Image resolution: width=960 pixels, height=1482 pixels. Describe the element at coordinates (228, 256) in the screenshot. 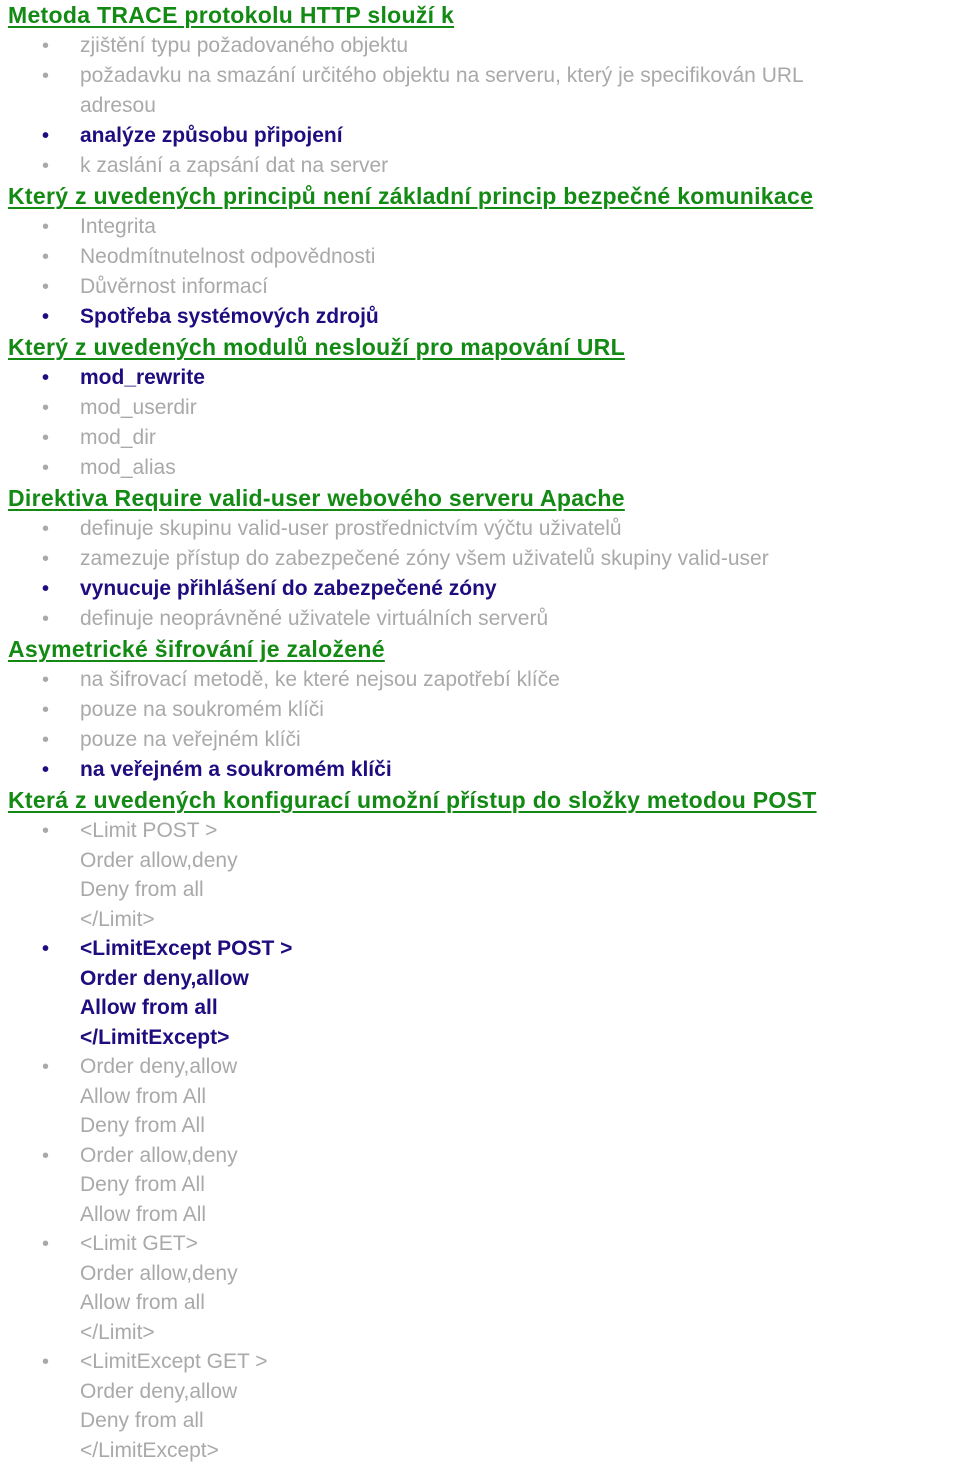

I see `answer-text: Neodmítnutelnost odpovědnosti` at that location.